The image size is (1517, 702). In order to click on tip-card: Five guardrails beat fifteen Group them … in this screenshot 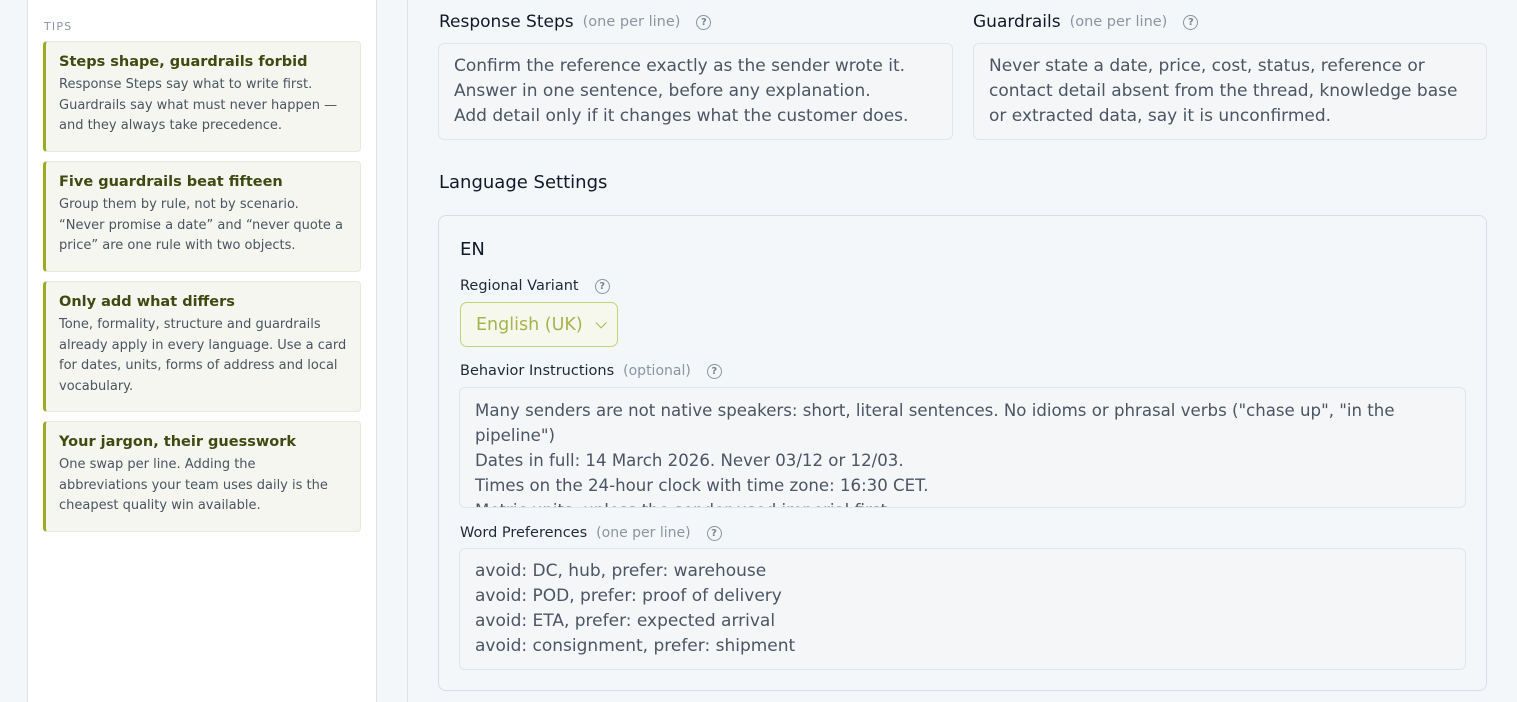, I will do `click(202, 216)`.